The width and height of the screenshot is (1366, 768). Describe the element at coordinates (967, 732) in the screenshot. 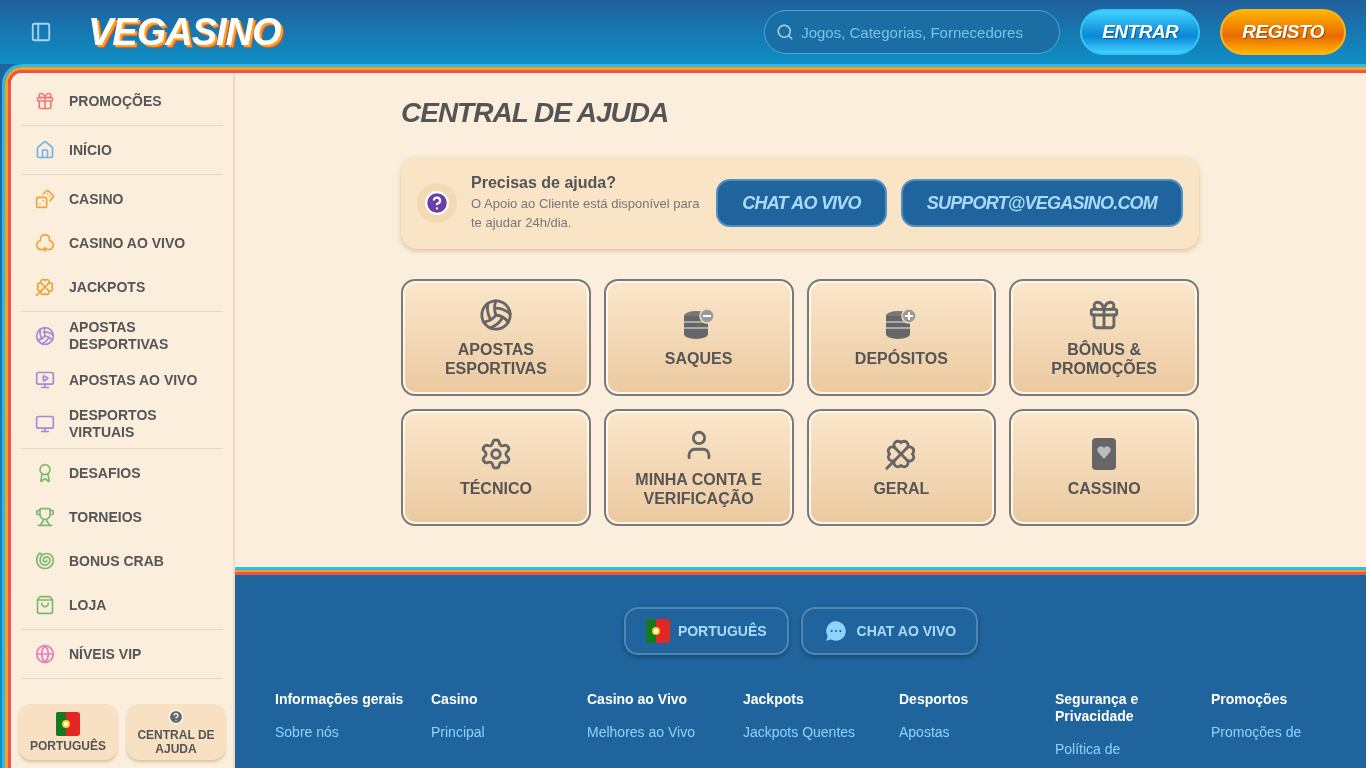

I see `footer-link: Apostas` at that location.